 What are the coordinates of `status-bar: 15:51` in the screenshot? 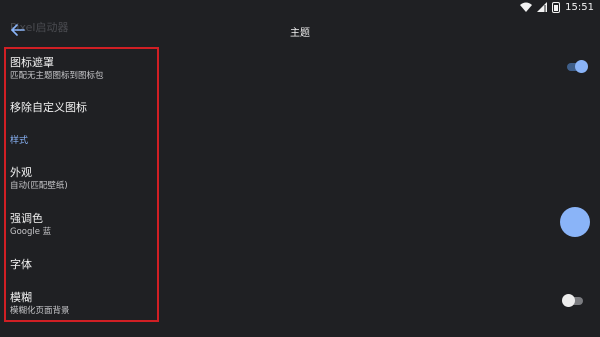 It's located at (300, 7).